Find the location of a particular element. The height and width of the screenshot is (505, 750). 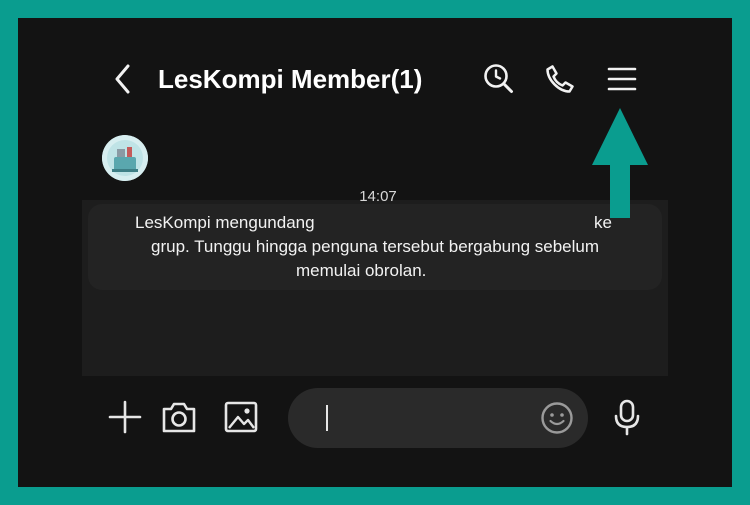

message-input is located at coordinates (438, 418).